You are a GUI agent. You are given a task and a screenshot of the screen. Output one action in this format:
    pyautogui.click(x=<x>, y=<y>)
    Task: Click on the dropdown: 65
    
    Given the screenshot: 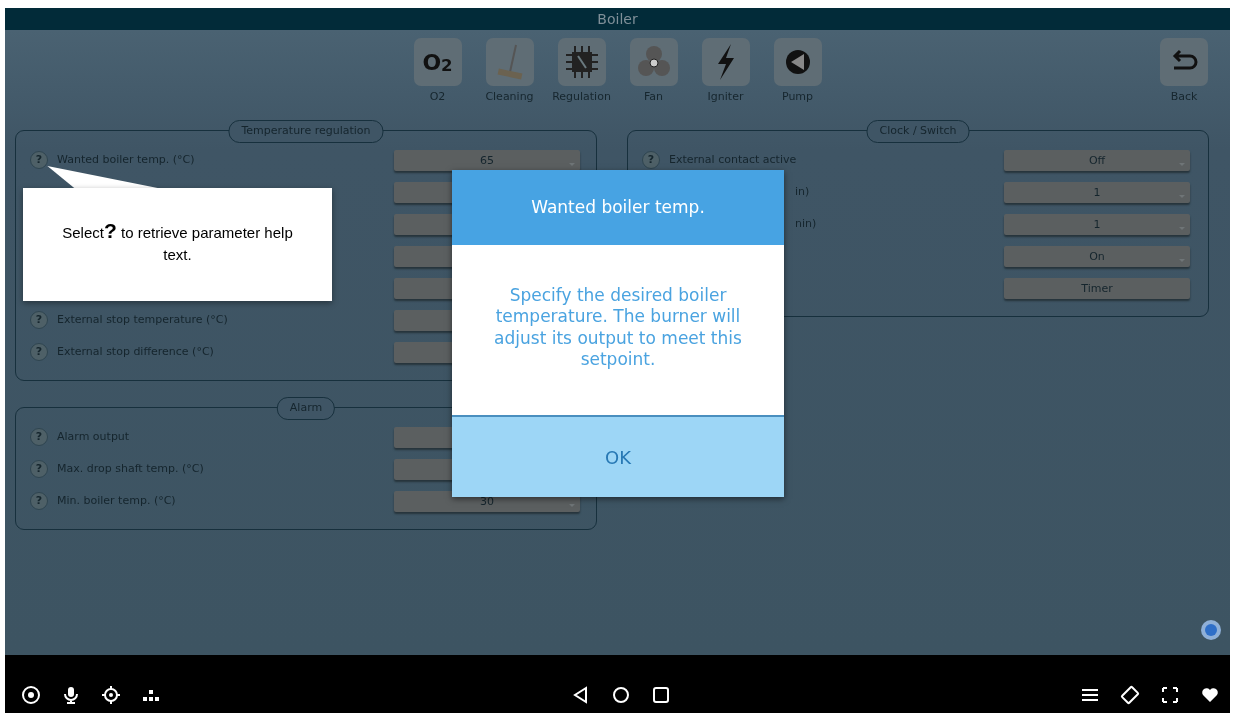 What is the action you would take?
    pyautogui.click(x=487, y=160)
    